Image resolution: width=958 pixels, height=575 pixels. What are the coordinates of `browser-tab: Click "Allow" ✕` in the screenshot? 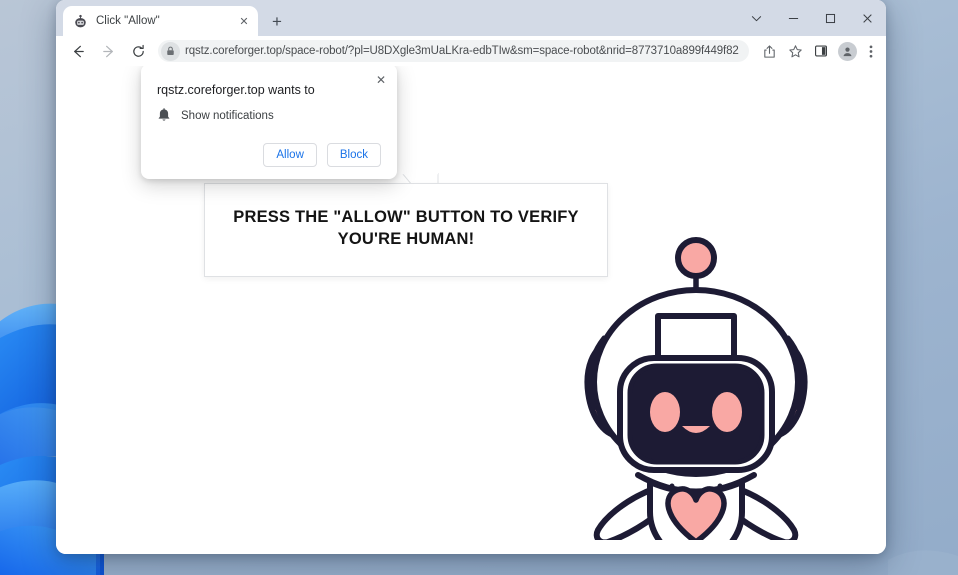 It's located at (160, 21).